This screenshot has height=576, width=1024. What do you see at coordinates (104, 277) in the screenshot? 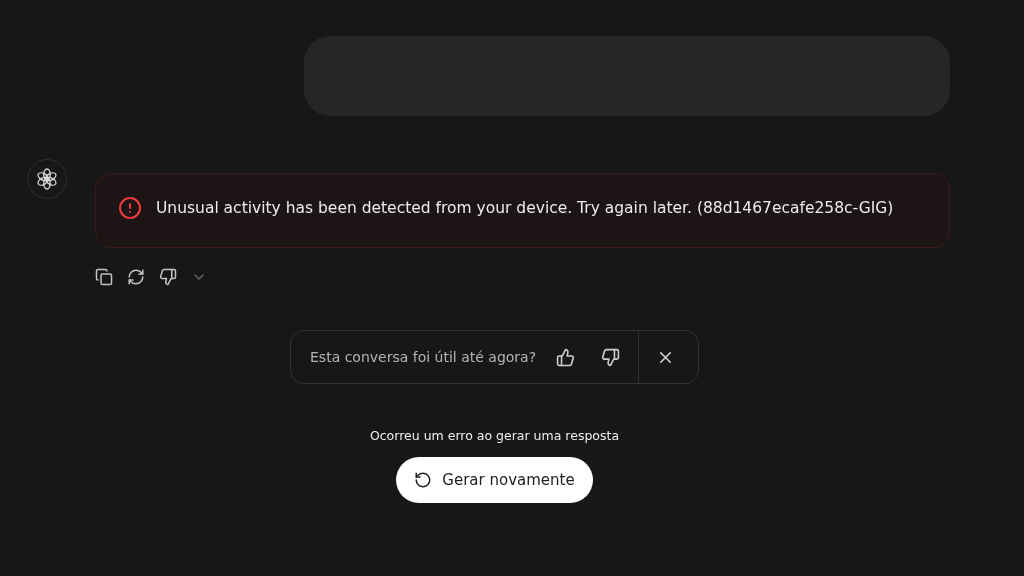
I see `copy-button` at bounding box center [104, 277].